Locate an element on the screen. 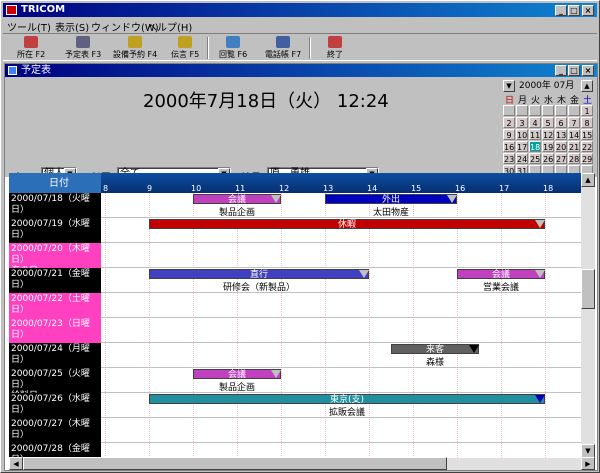 This screenshot has width=600, height=473. event-bar: 休暇 is located at coordinates (347, 224).